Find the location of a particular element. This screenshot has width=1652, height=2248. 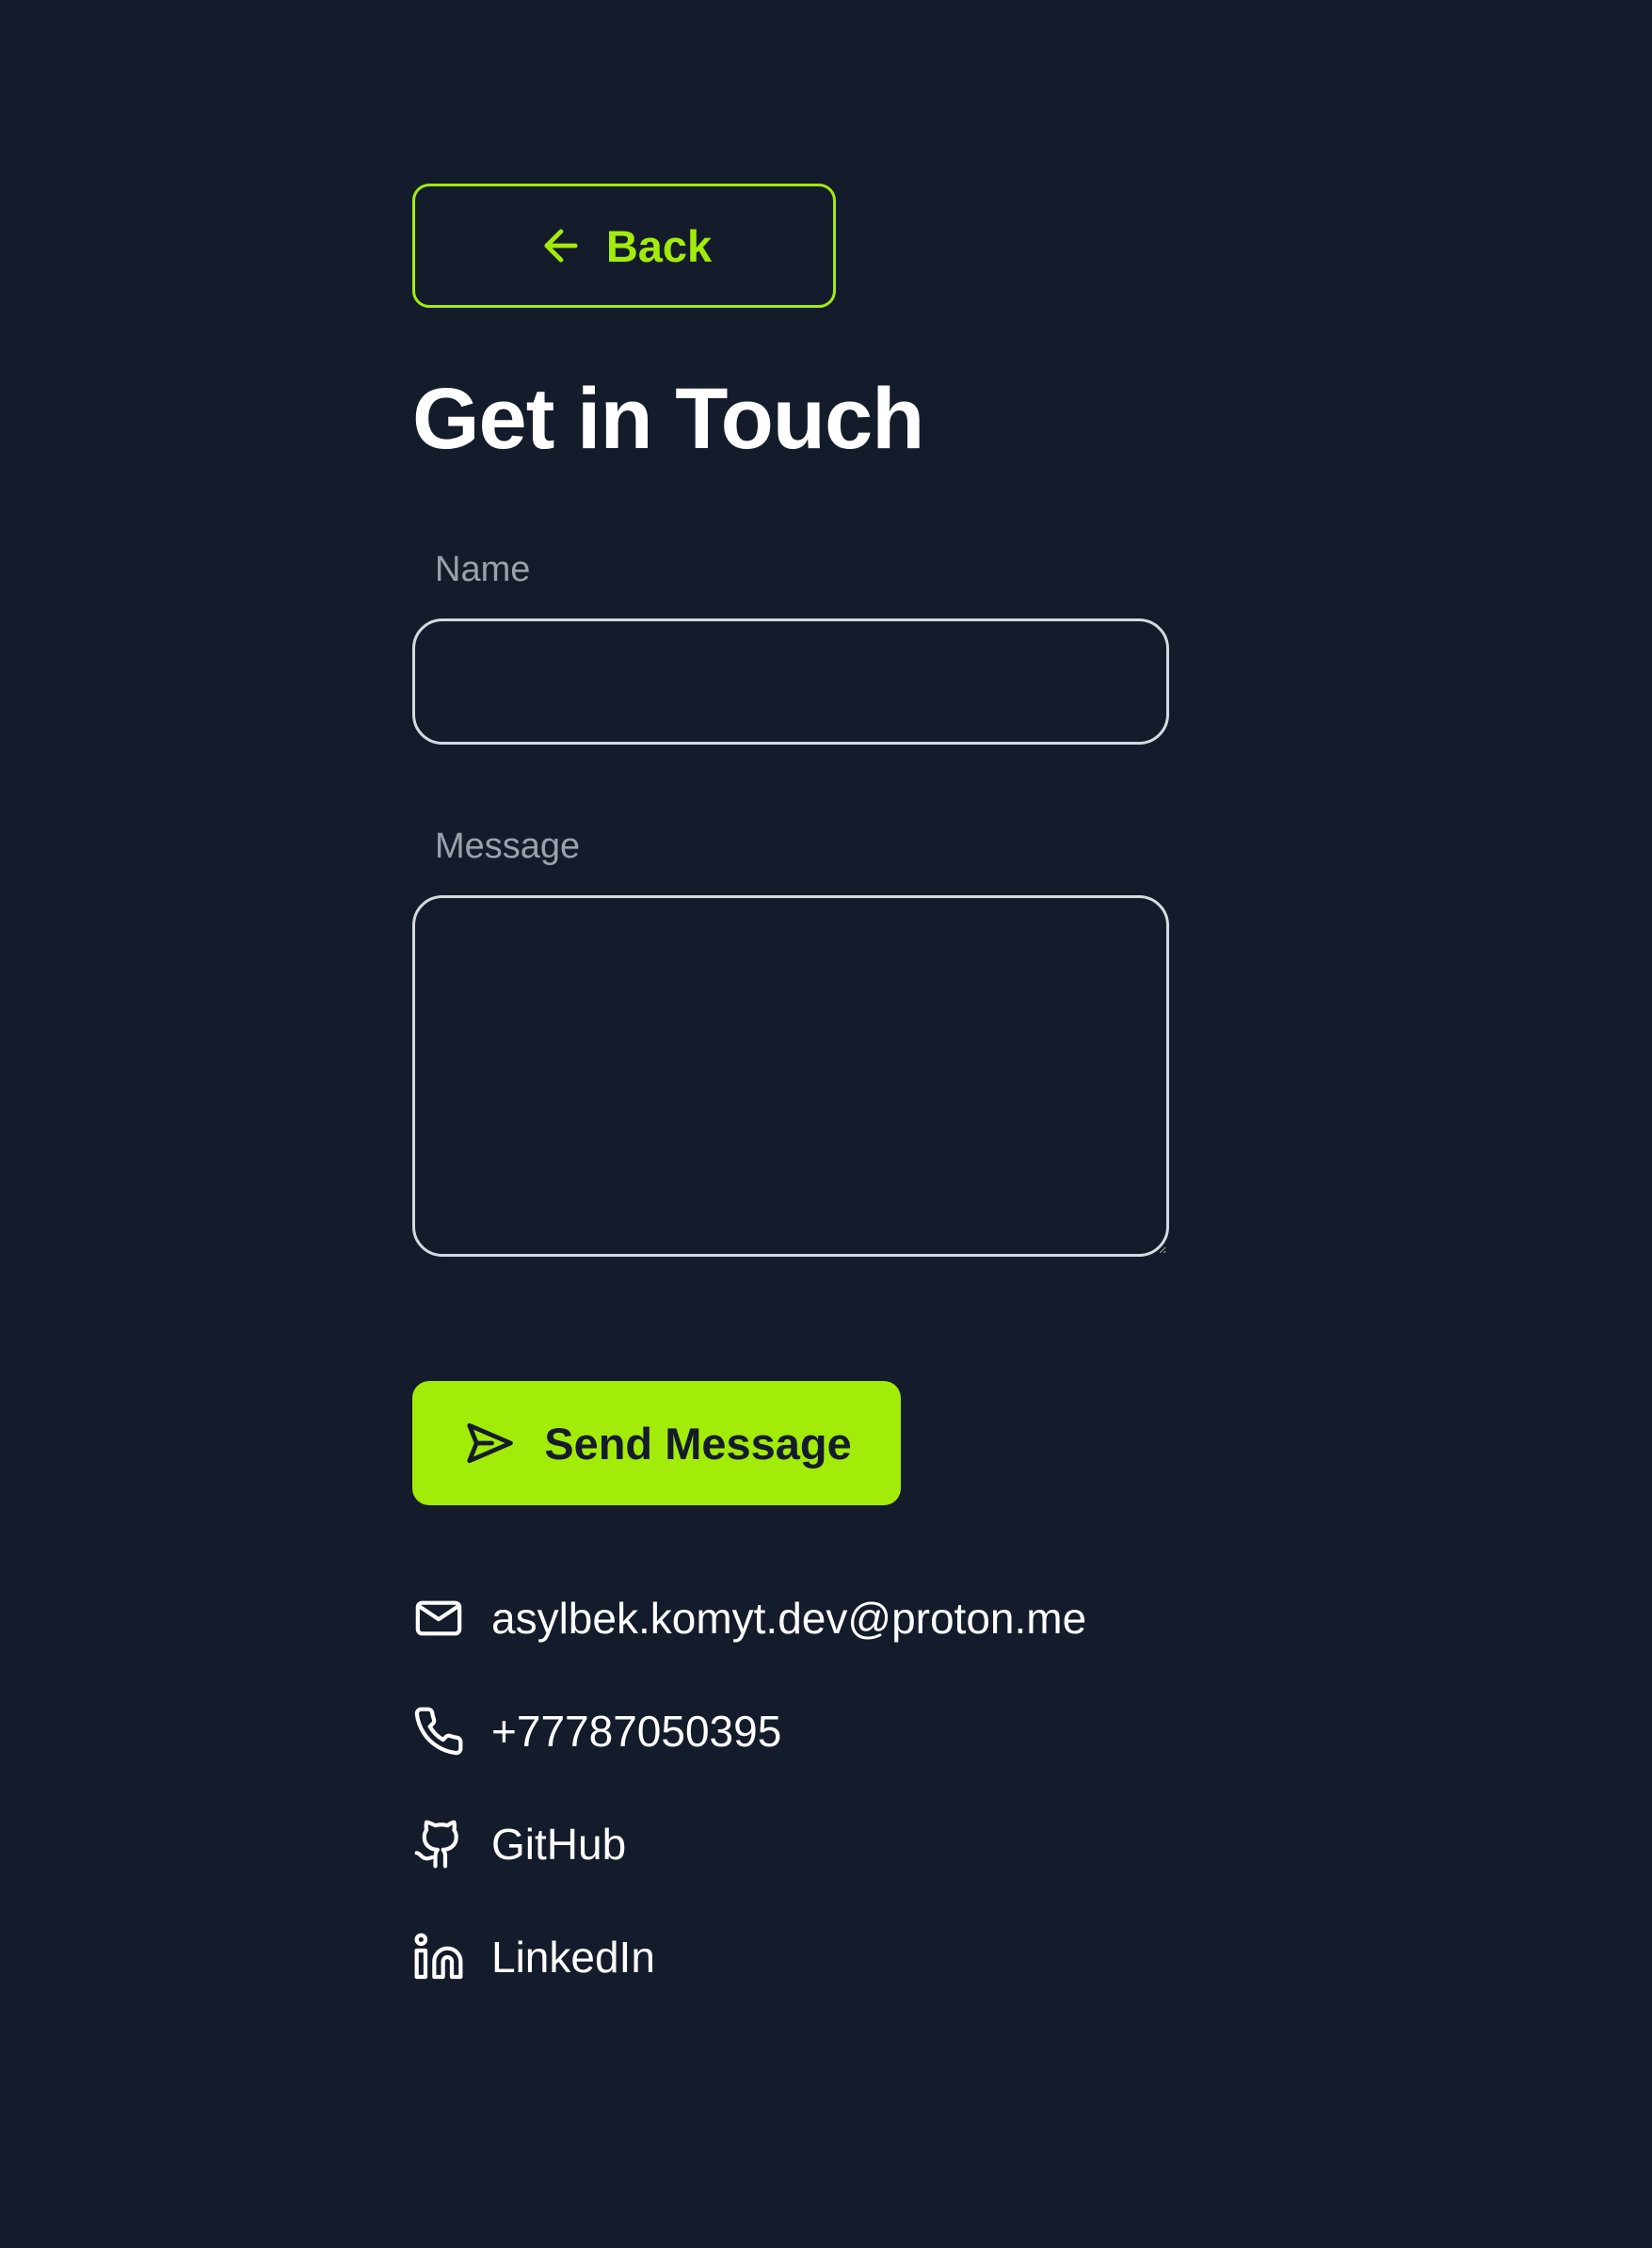

arrow-left-icon is located at coordinates (561, 246).